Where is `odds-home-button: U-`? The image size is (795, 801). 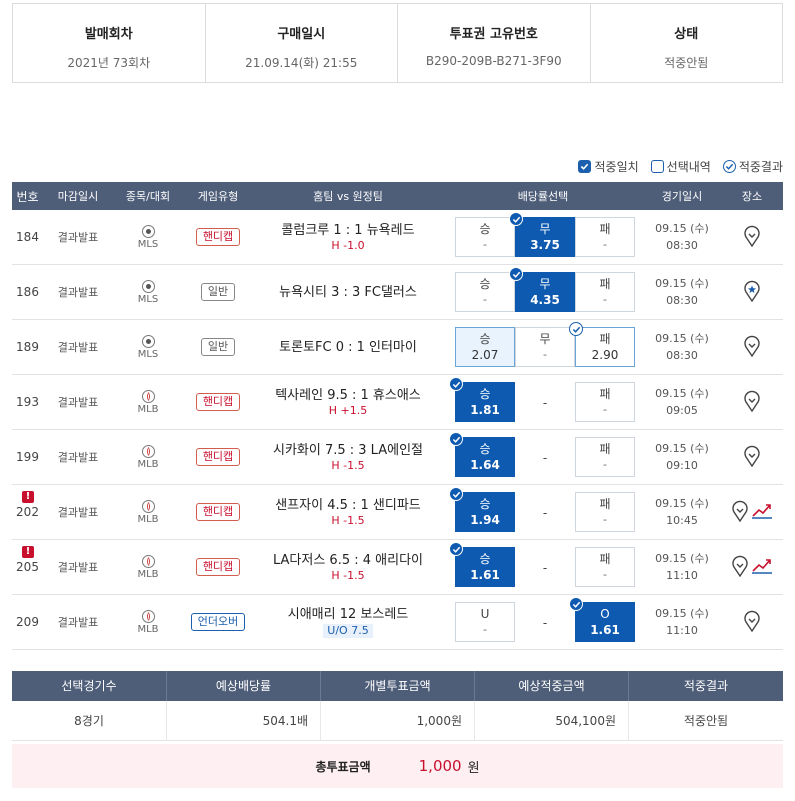
odds-home-button: U- is located at coordinates (485, 622).